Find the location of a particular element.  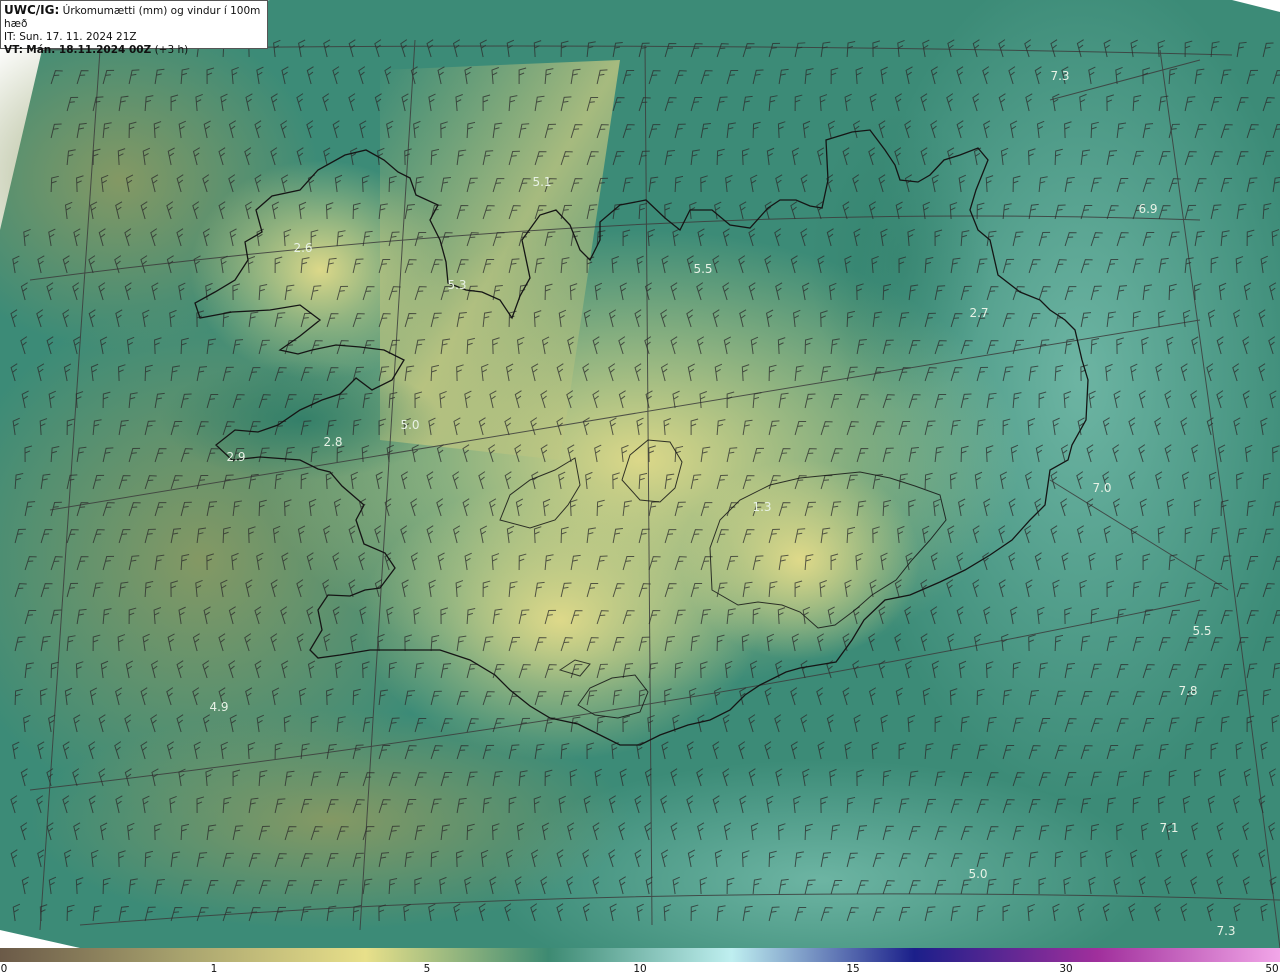

scale-tick-label: 50 is located at coordinates (1272, 969).